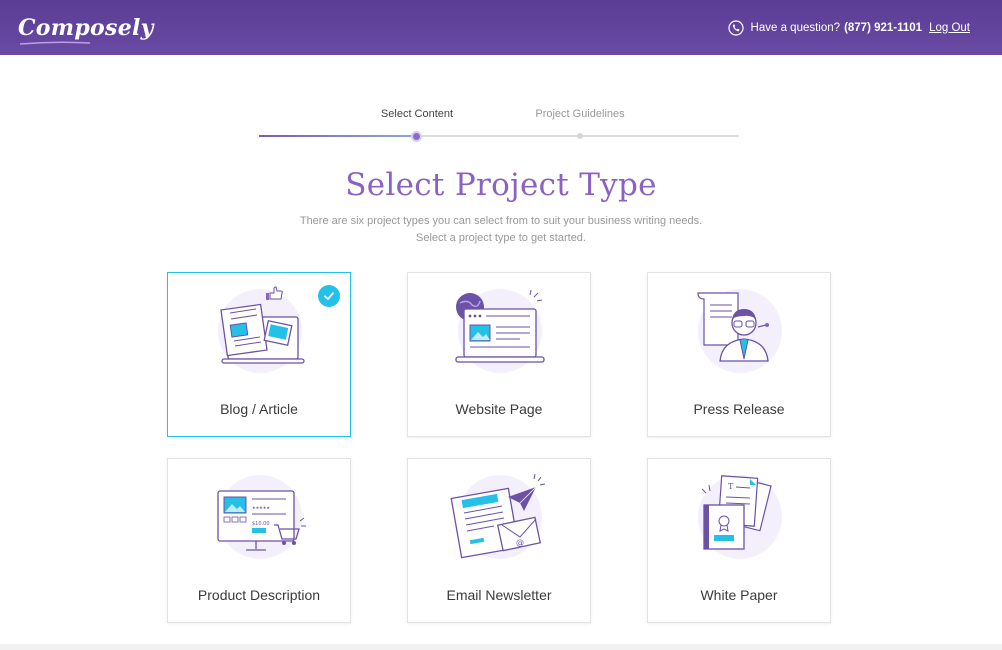 This screenshot has height=650, width=1002. I want to click on project-card-press-release: Press Release, so click(739, 354).